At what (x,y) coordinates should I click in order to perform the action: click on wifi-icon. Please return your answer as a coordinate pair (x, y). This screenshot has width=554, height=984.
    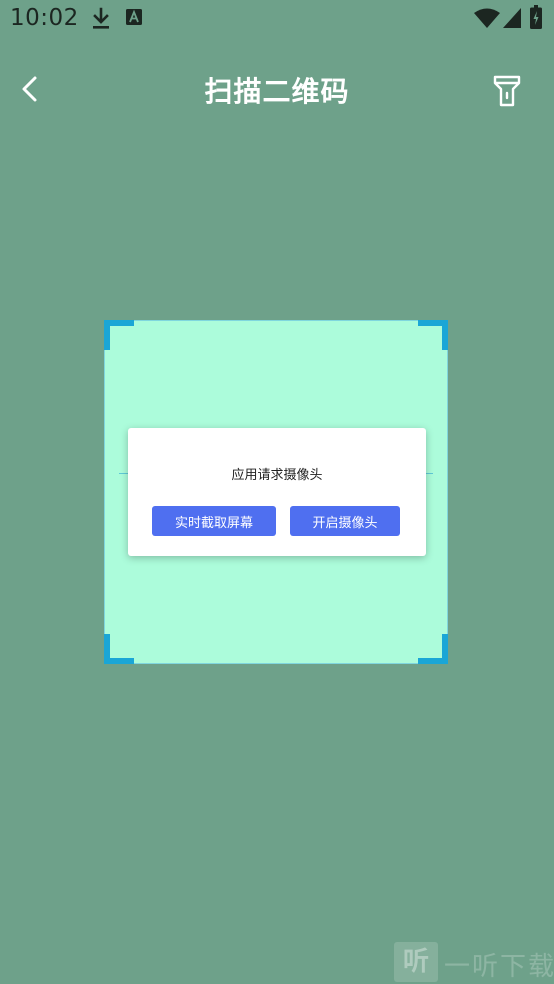
    Looking at the image, I should click on (487, 18).